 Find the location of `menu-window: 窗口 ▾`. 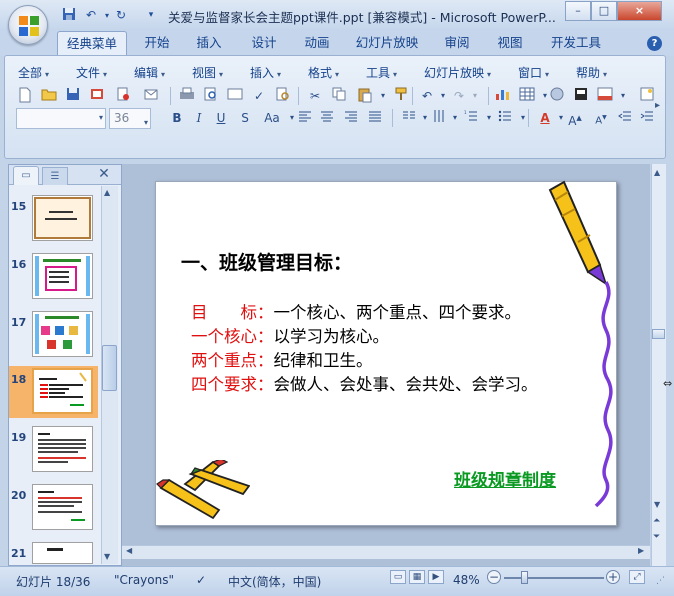

menu-window: 窗口 ▾ is located at coordinates (533, 72).